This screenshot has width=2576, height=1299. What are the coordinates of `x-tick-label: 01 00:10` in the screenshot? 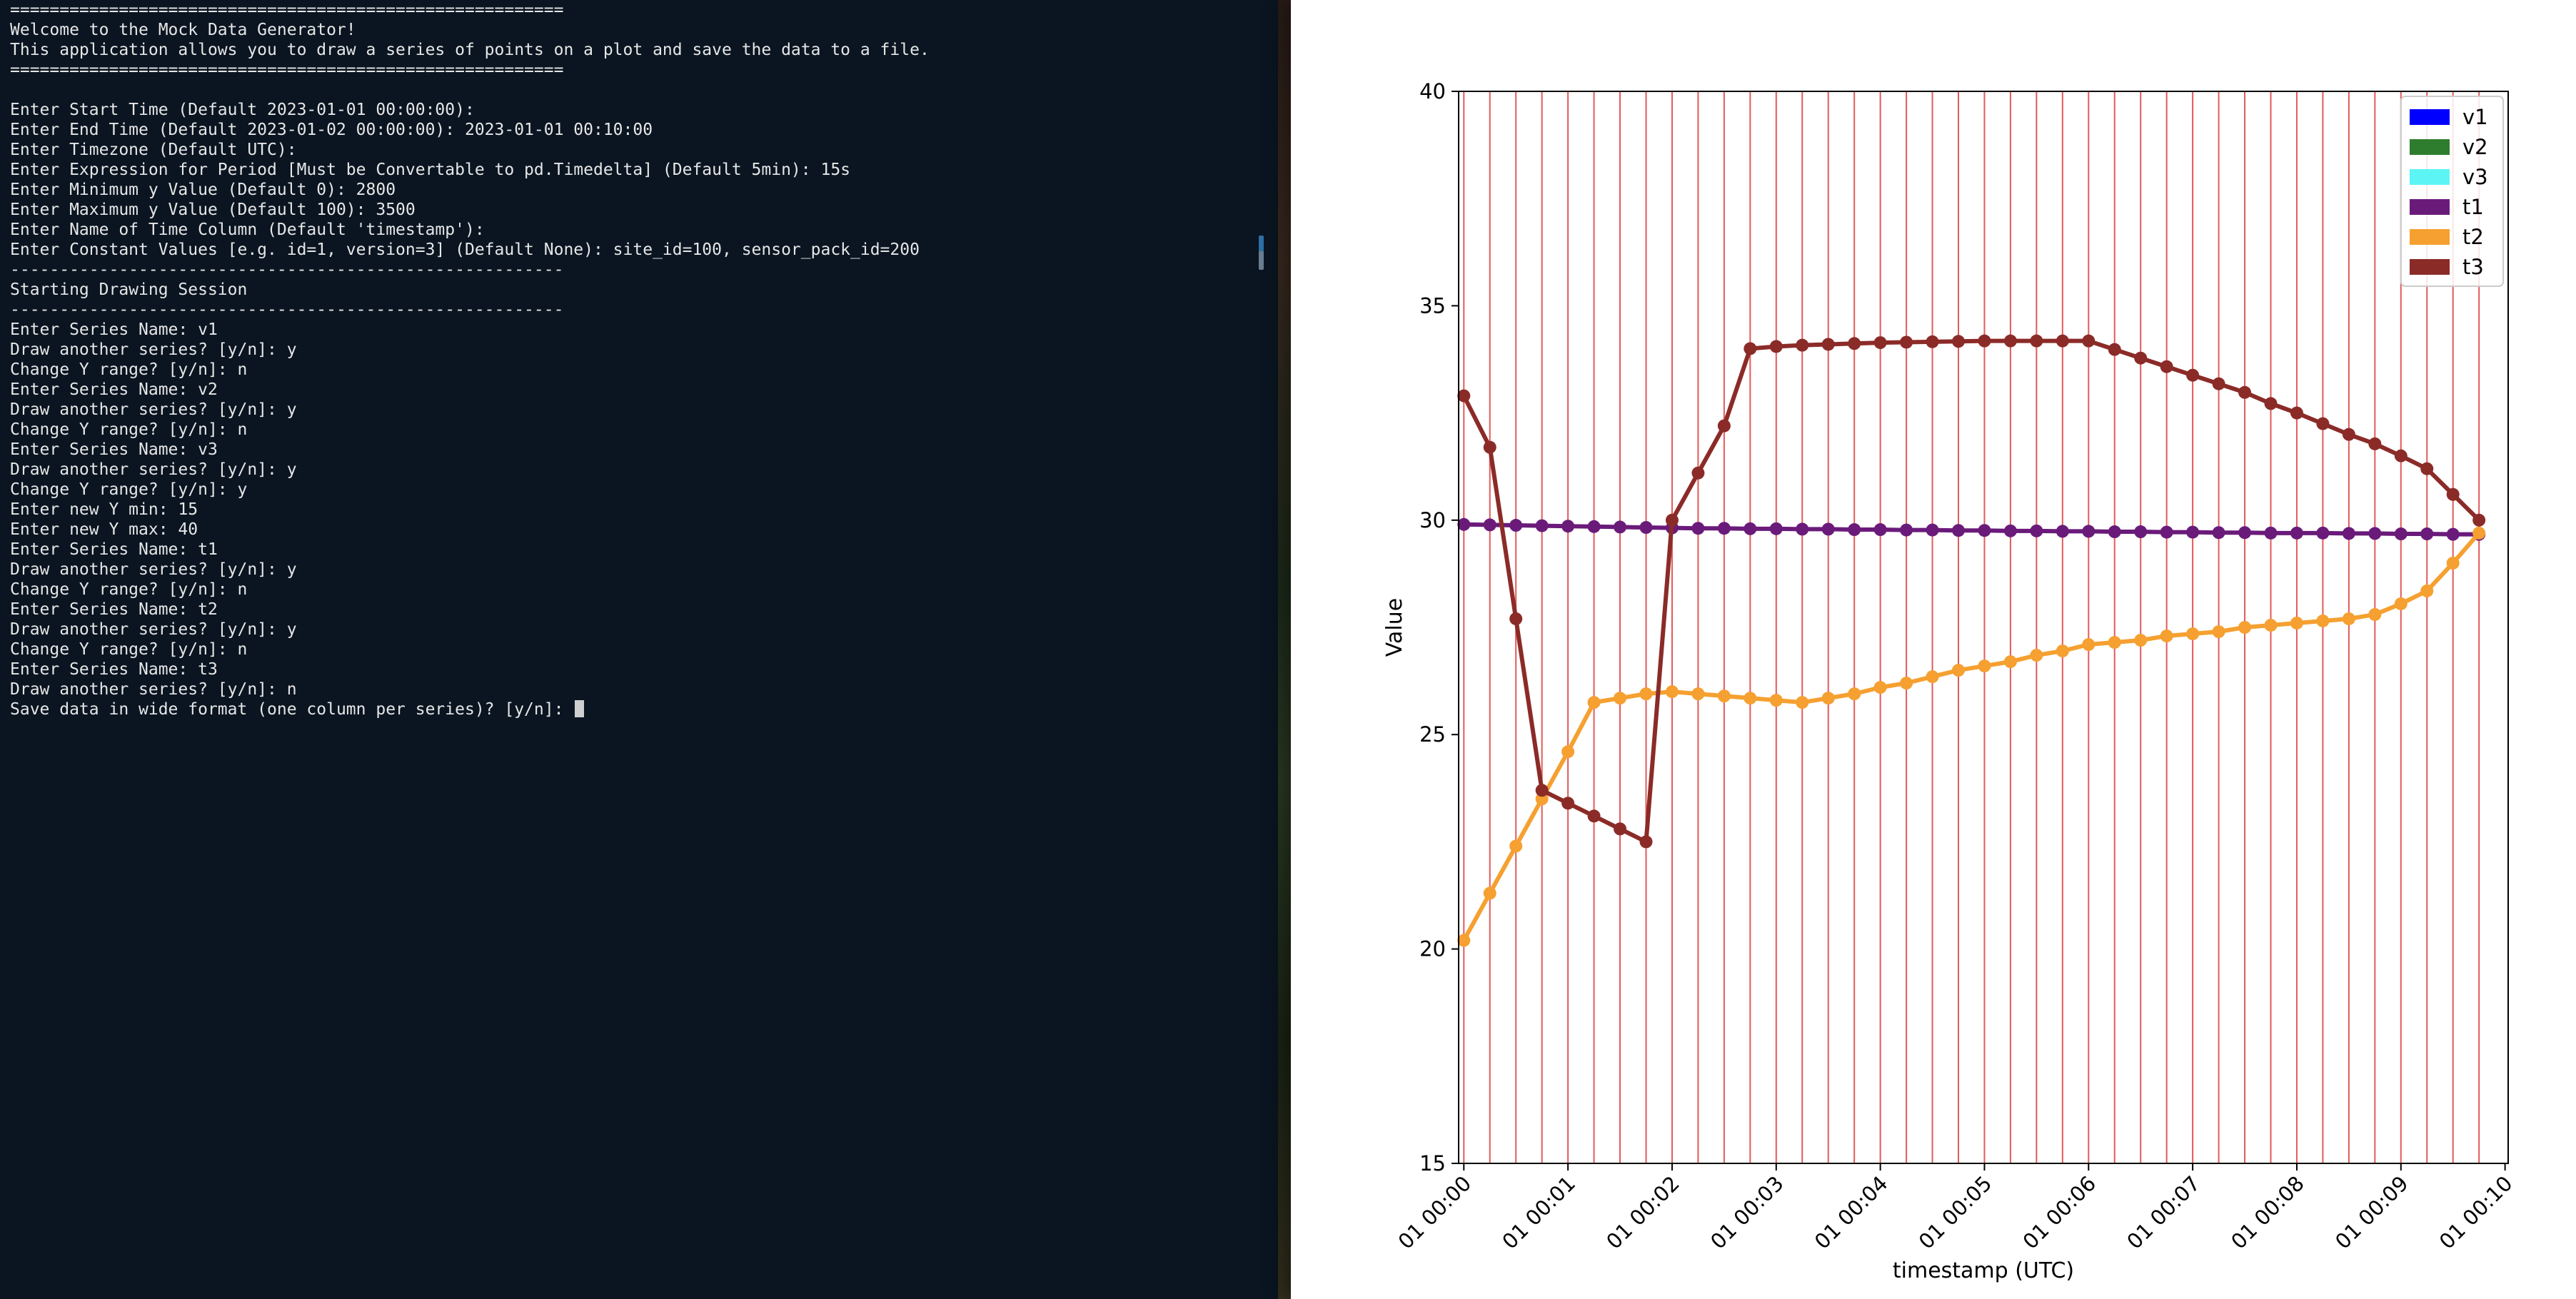 It's located at (2476, 1212).